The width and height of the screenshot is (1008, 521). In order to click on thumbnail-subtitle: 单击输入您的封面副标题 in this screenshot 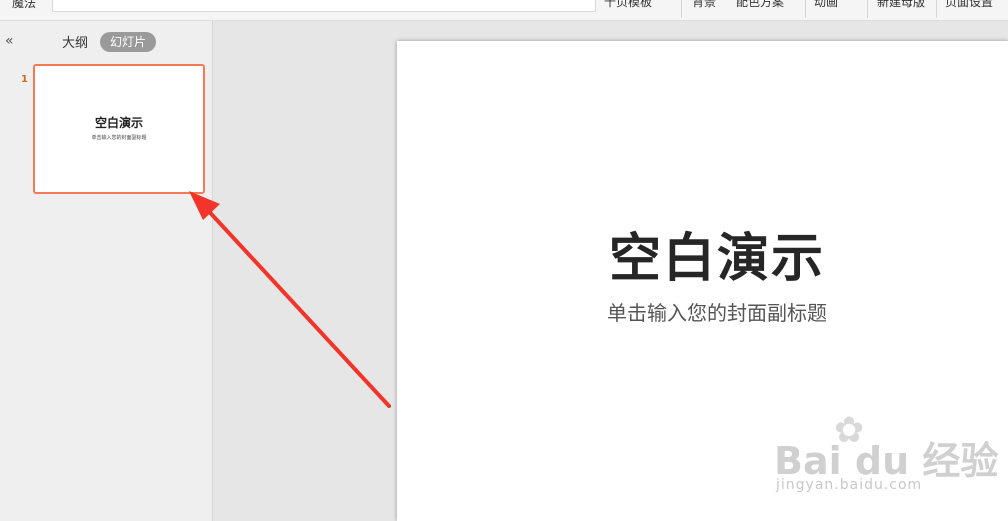, I will do `click(119, 138)`.